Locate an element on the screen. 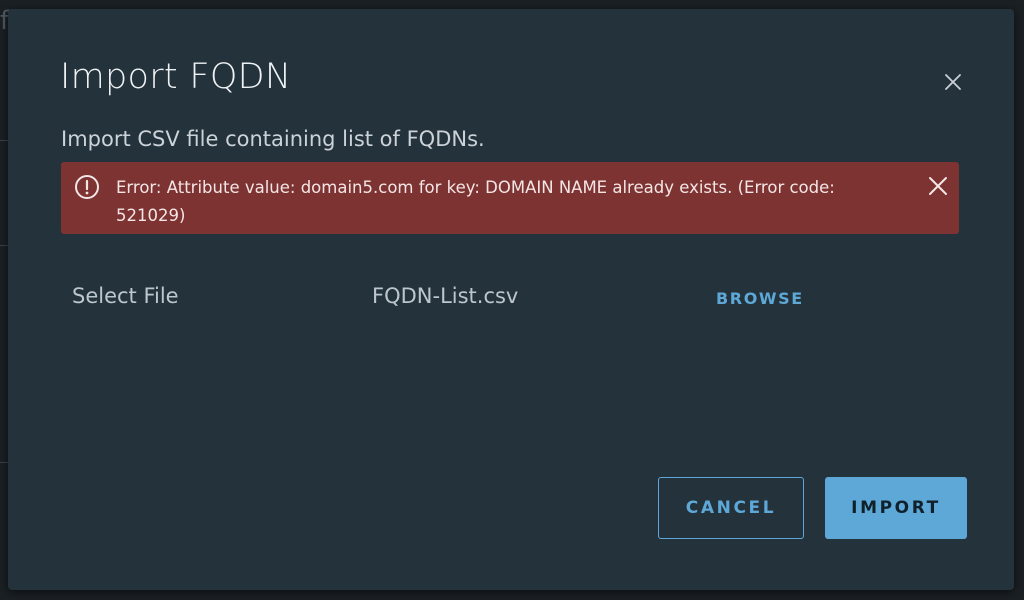  close-icon is located at coordinates (953, 82).